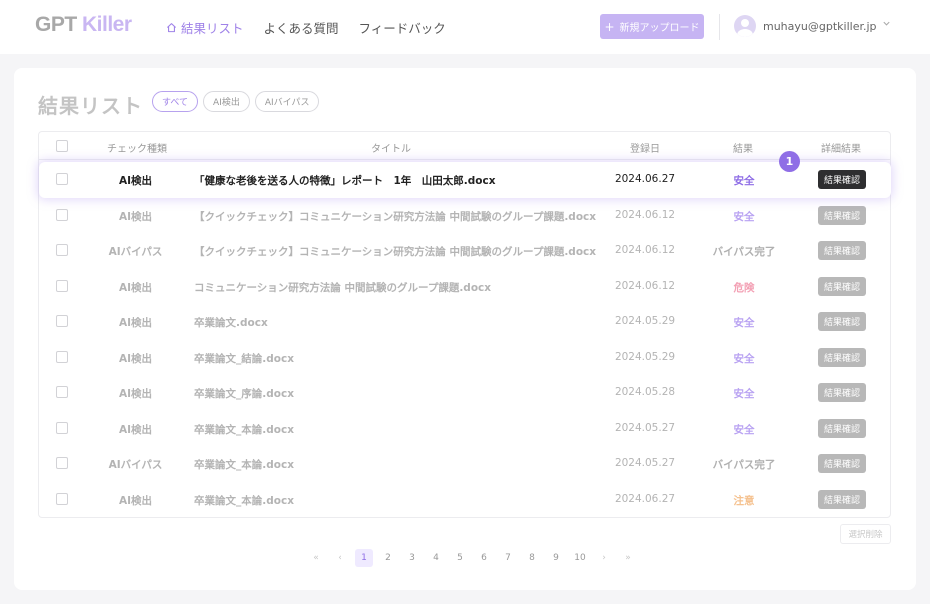  I want to click on page-prev-button: ‹, so click(340, 558).